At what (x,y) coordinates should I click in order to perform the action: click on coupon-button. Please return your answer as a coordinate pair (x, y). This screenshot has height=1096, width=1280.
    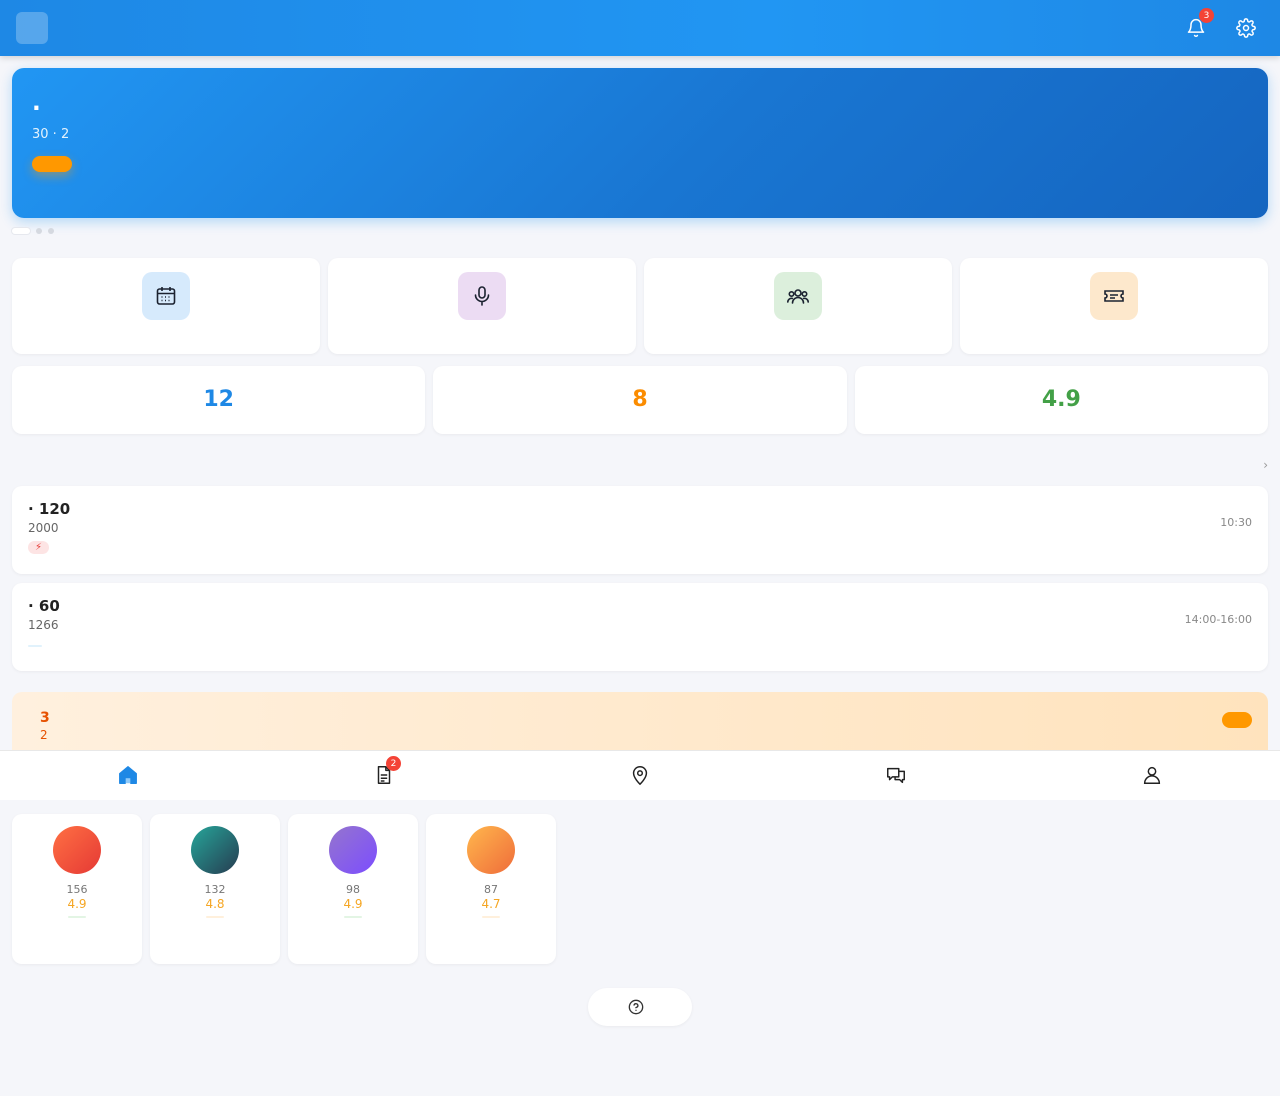
    Looking at the image, I should click on (1237, 720).